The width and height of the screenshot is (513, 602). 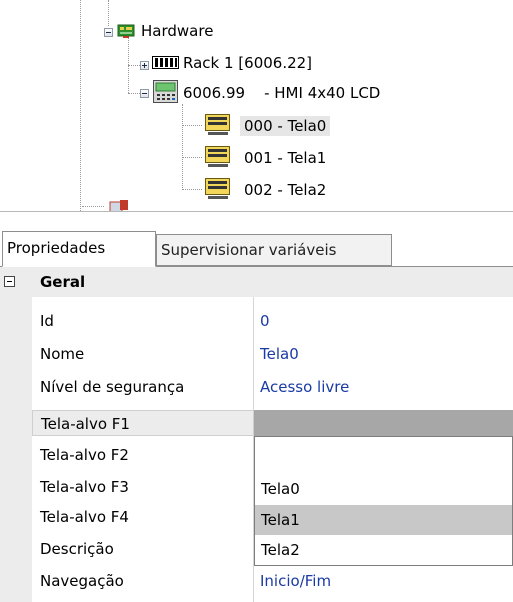 I want to click on tab-supervisionar-variaveis: Supervisionar variáveis, so click(x=274, y=250).